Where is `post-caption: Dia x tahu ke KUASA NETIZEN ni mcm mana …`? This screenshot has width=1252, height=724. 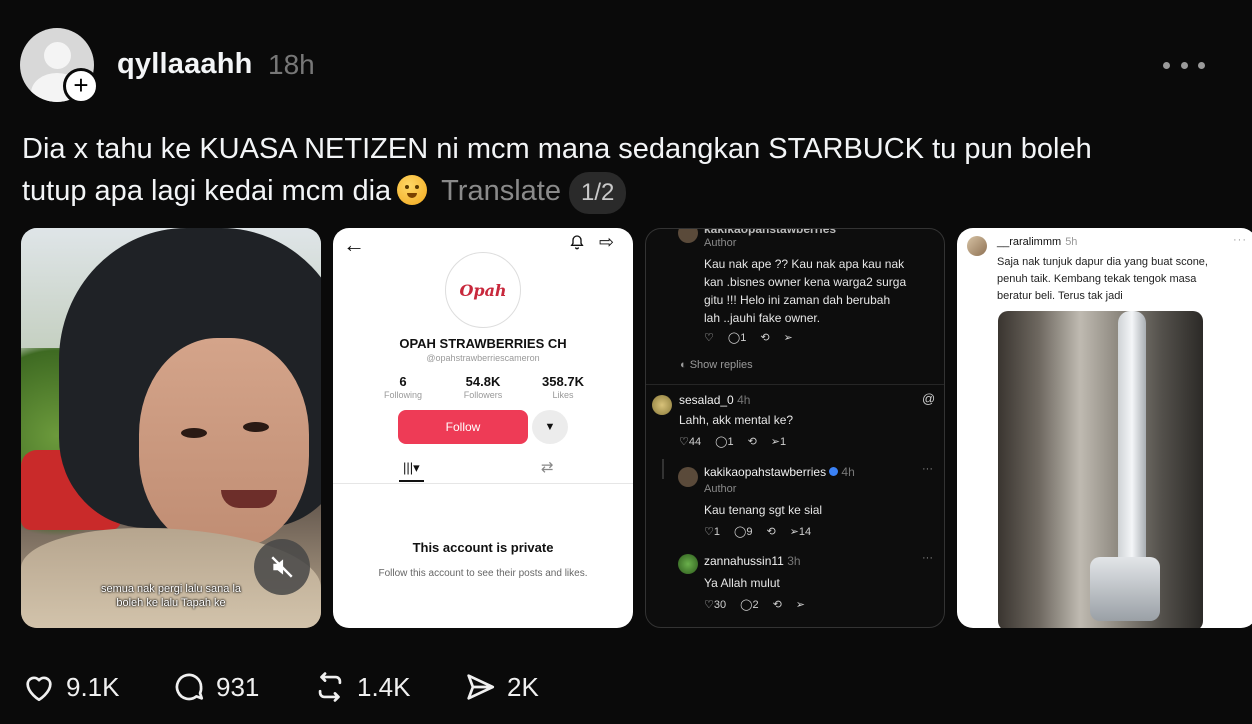 post-caption: Dia x tahu ke KUASA NETIZEN ni mcm mana … is located at coordinates (622, 171).